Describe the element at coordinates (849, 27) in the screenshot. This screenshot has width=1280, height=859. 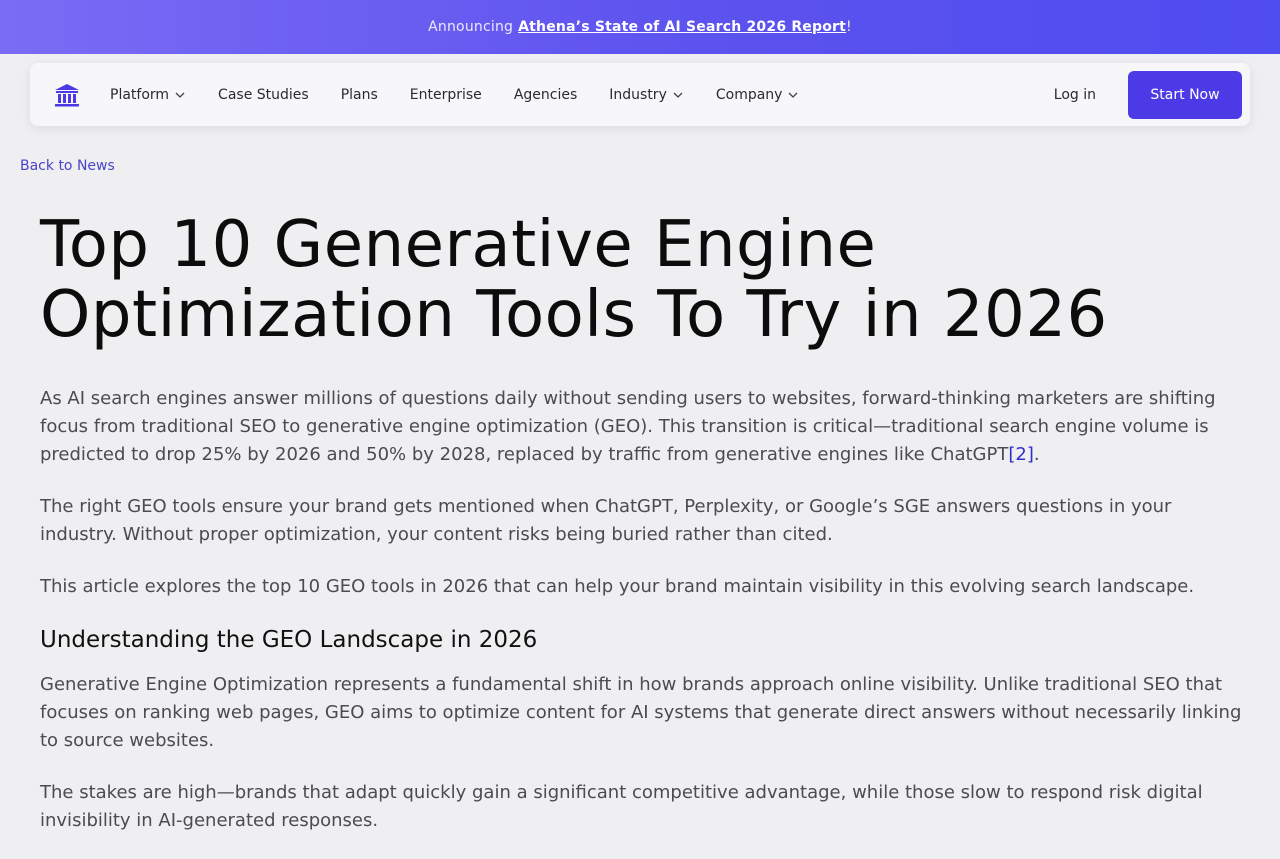
I see `announcement-suffix: !` at that location.